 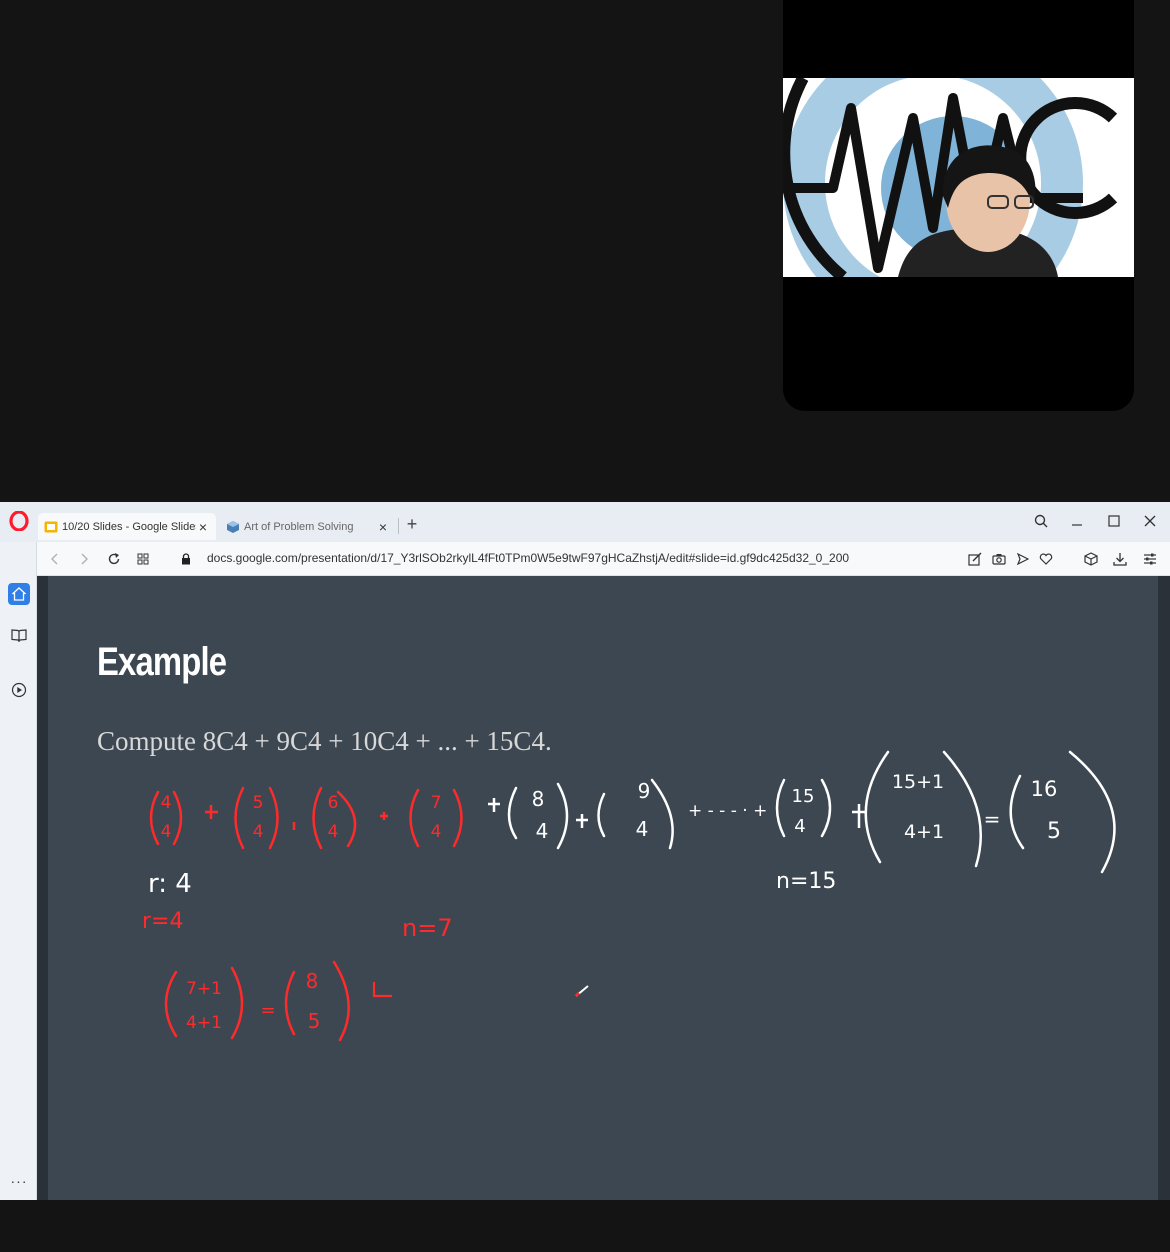 What do you see at coordinates (299, 526) in the screenshot?
I see `tab-title: Art of Problem Solving` at bounding box center [299, 526].